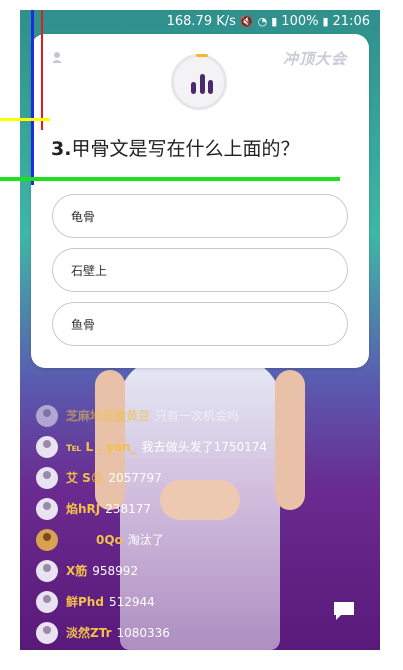 The width and height of the screenshot is (403, 670). What do you see at coordinates (101, 446) in the screenshot?
I see `chat-username: ℡ L . yan_` at bounding box center [101, 446].